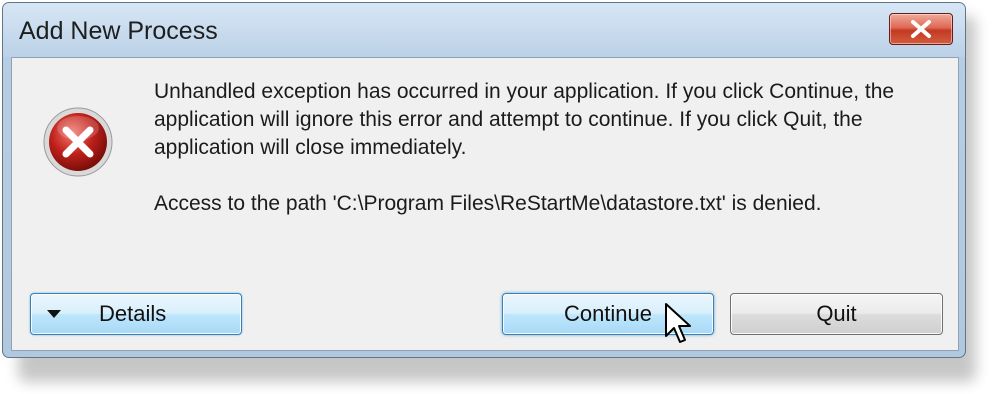 This screenshot has height=394, width=1000. Describe the element at coordinates (133, 313) in the screenshot. I see `details-button-label: Details` at that location.